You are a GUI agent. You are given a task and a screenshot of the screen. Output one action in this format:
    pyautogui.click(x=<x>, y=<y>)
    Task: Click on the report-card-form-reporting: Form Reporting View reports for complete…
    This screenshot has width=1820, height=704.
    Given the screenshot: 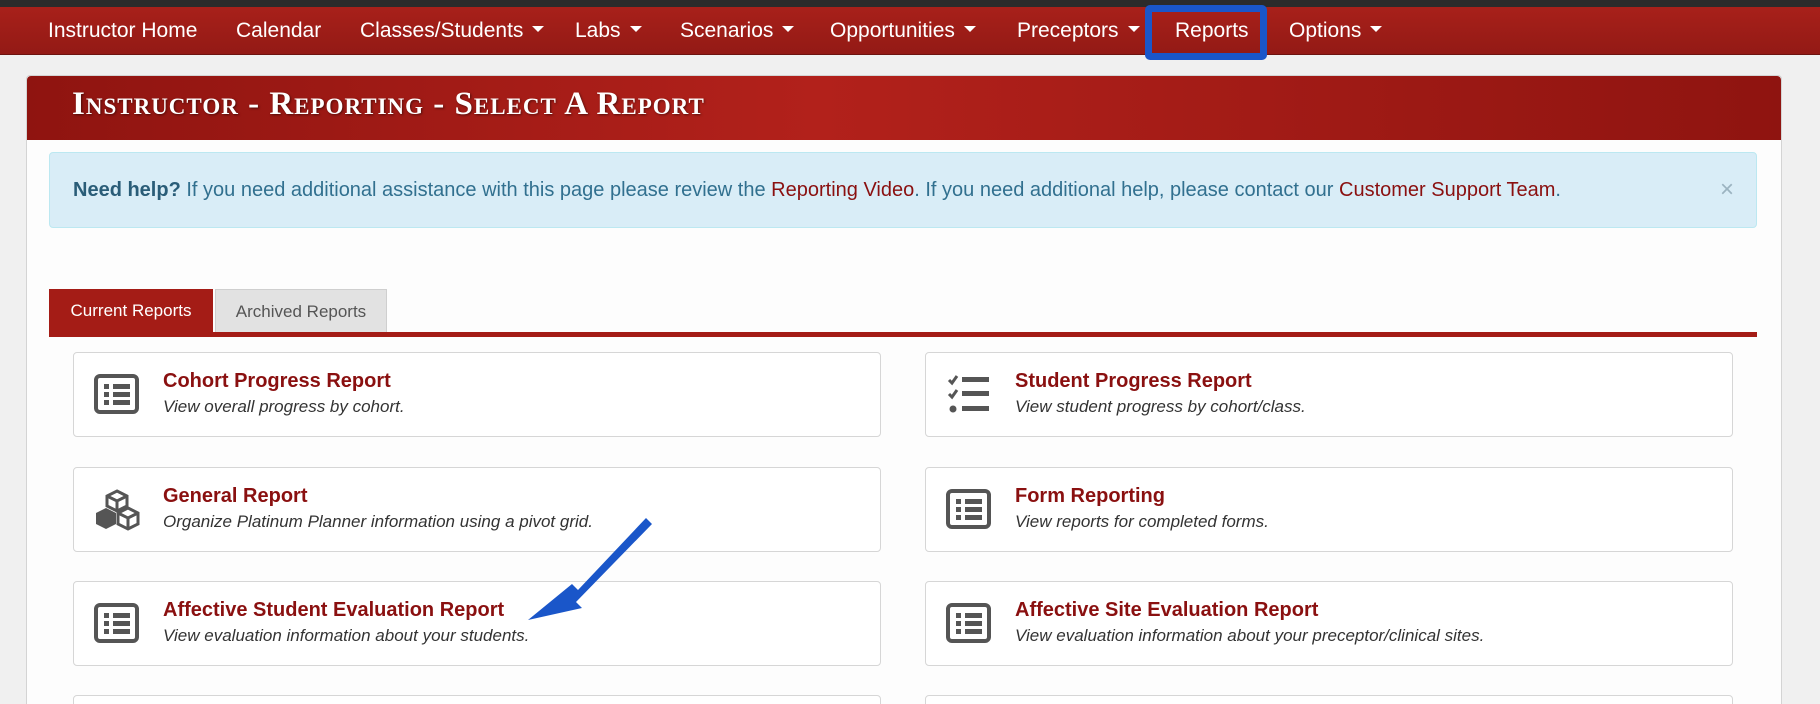 What is the action you would take?
    pyautogui.click(x=1329, y=509)
    